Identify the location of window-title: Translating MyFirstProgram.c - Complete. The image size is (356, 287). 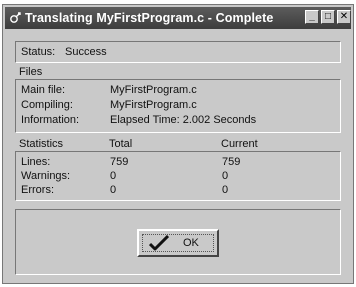
(149, 18).